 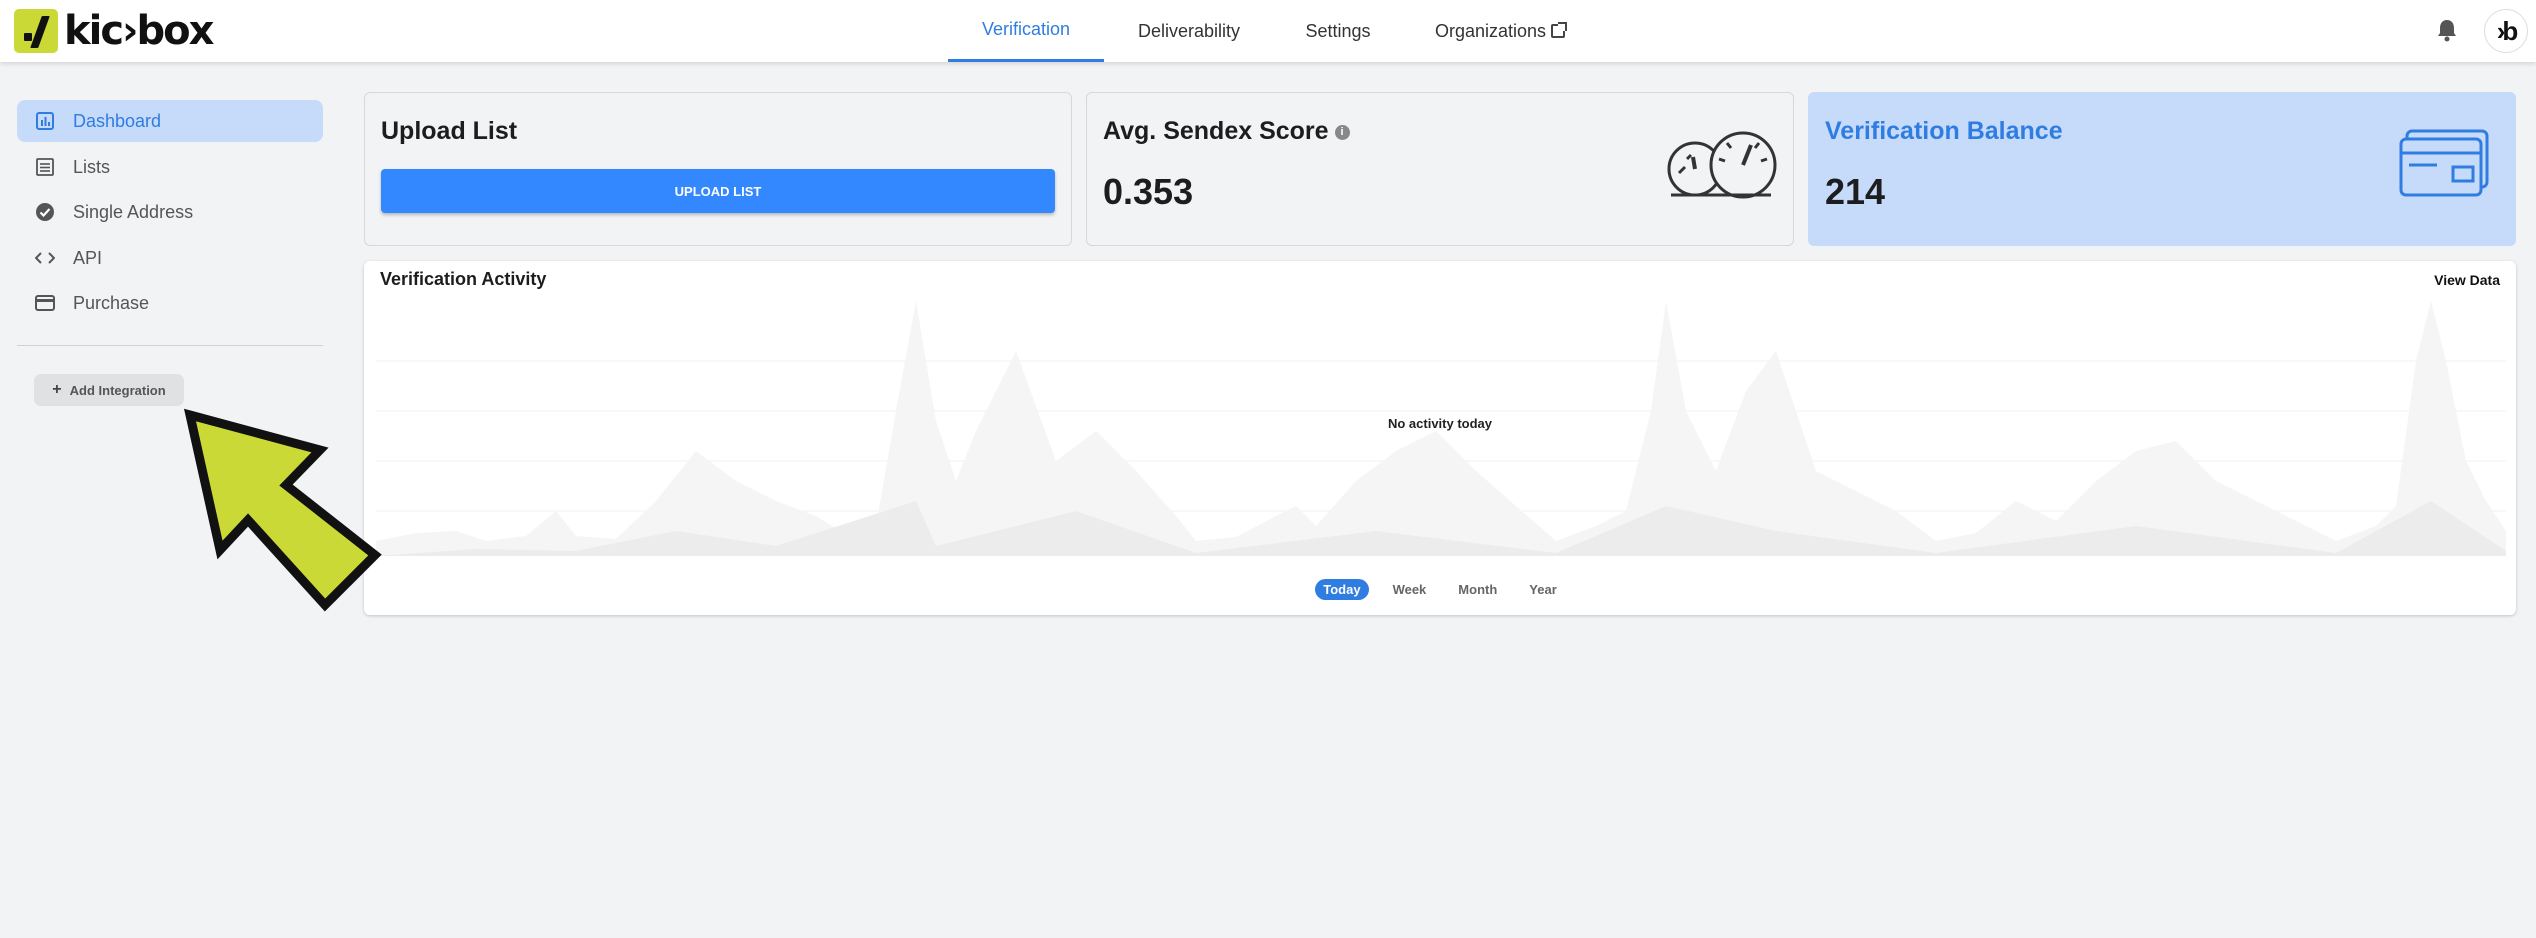 I want to click on sidebar-item-purchase: Purchase, so click(x=170, y=303).